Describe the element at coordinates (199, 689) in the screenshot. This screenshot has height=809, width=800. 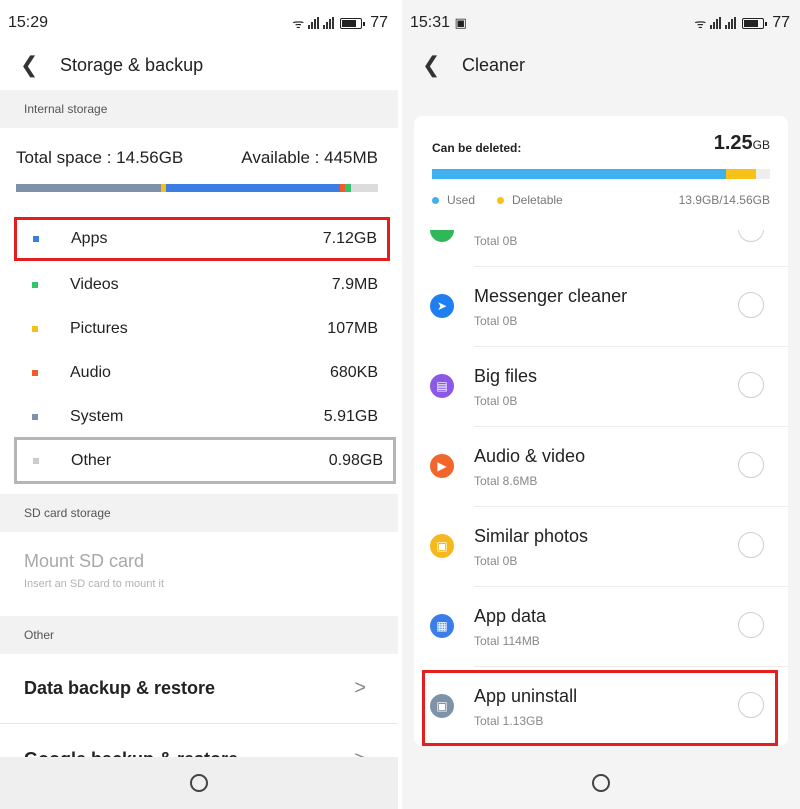
I see `data-backup-restore-row: Data backup & restore >` at that location.